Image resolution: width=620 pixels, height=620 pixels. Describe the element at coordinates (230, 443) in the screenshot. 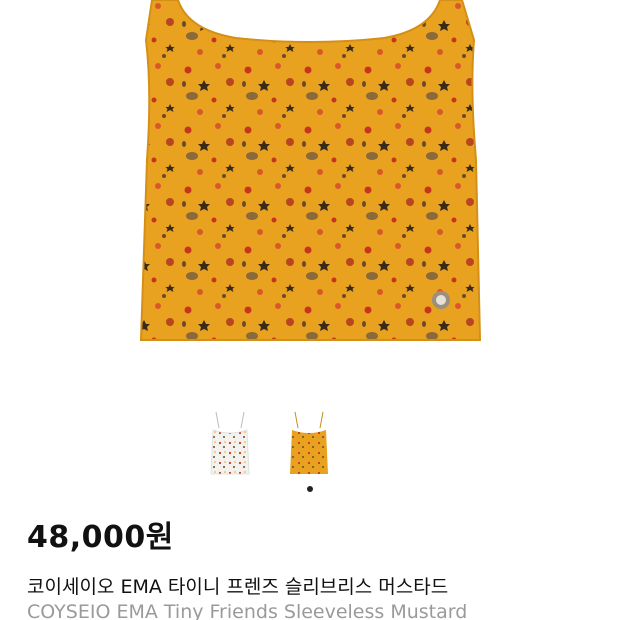

I see `thumbnail-white` at that location.